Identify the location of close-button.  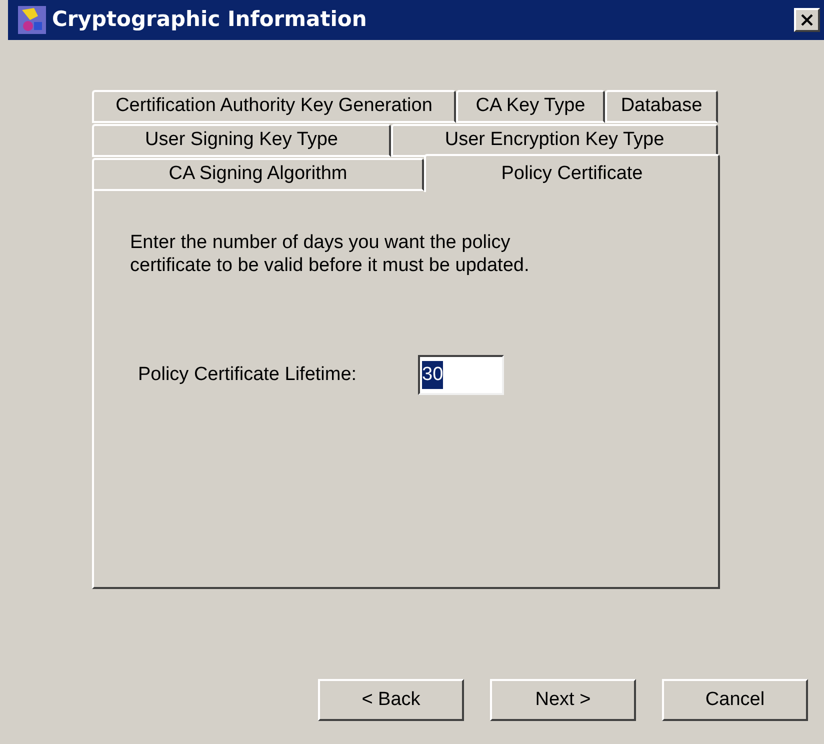
(807, 20).